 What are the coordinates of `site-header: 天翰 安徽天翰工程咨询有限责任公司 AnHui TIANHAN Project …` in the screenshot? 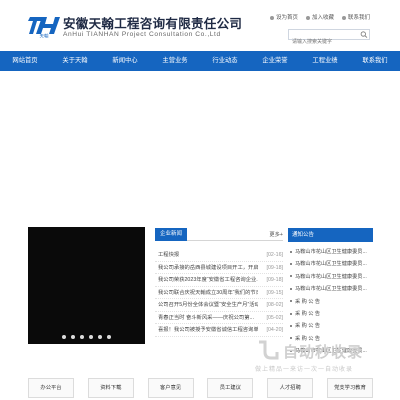 It's located at (200, 25).